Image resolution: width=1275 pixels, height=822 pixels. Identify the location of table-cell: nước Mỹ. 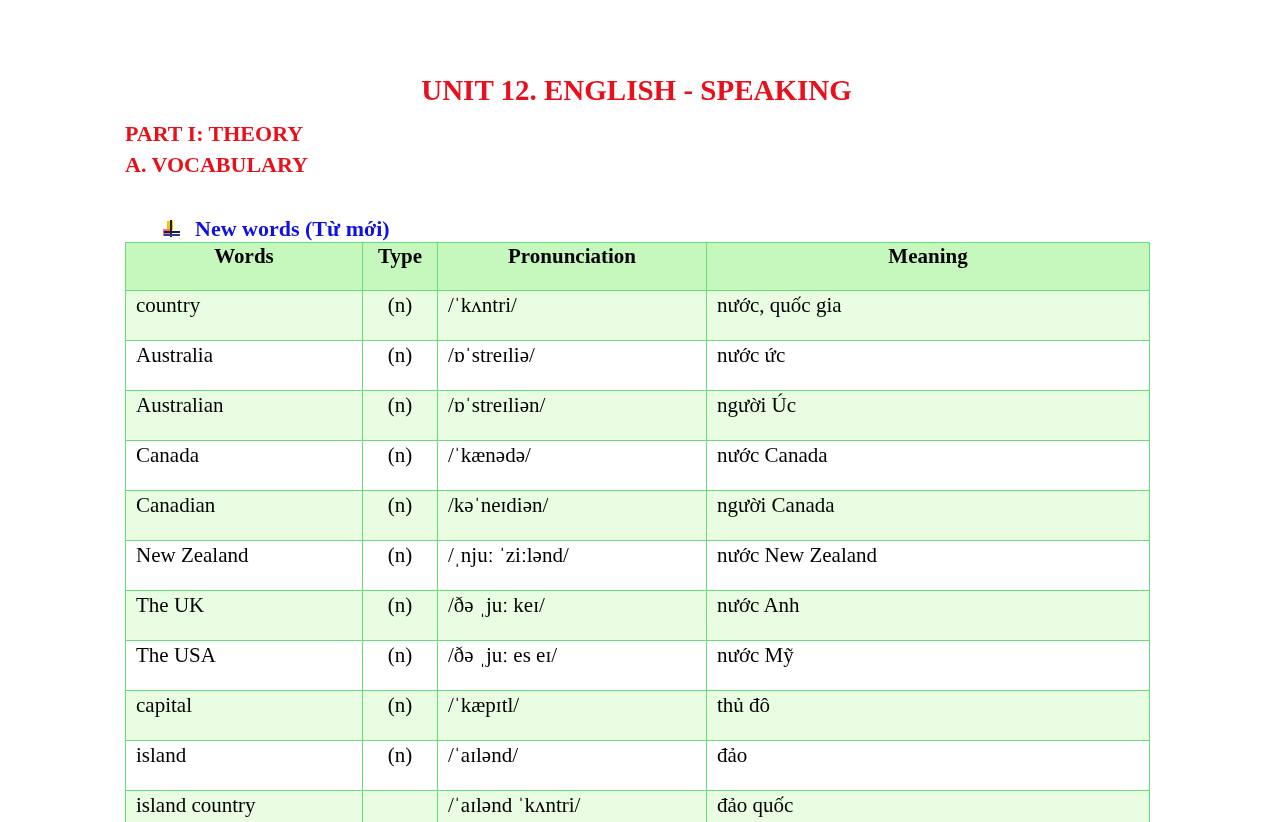
(928, 665).